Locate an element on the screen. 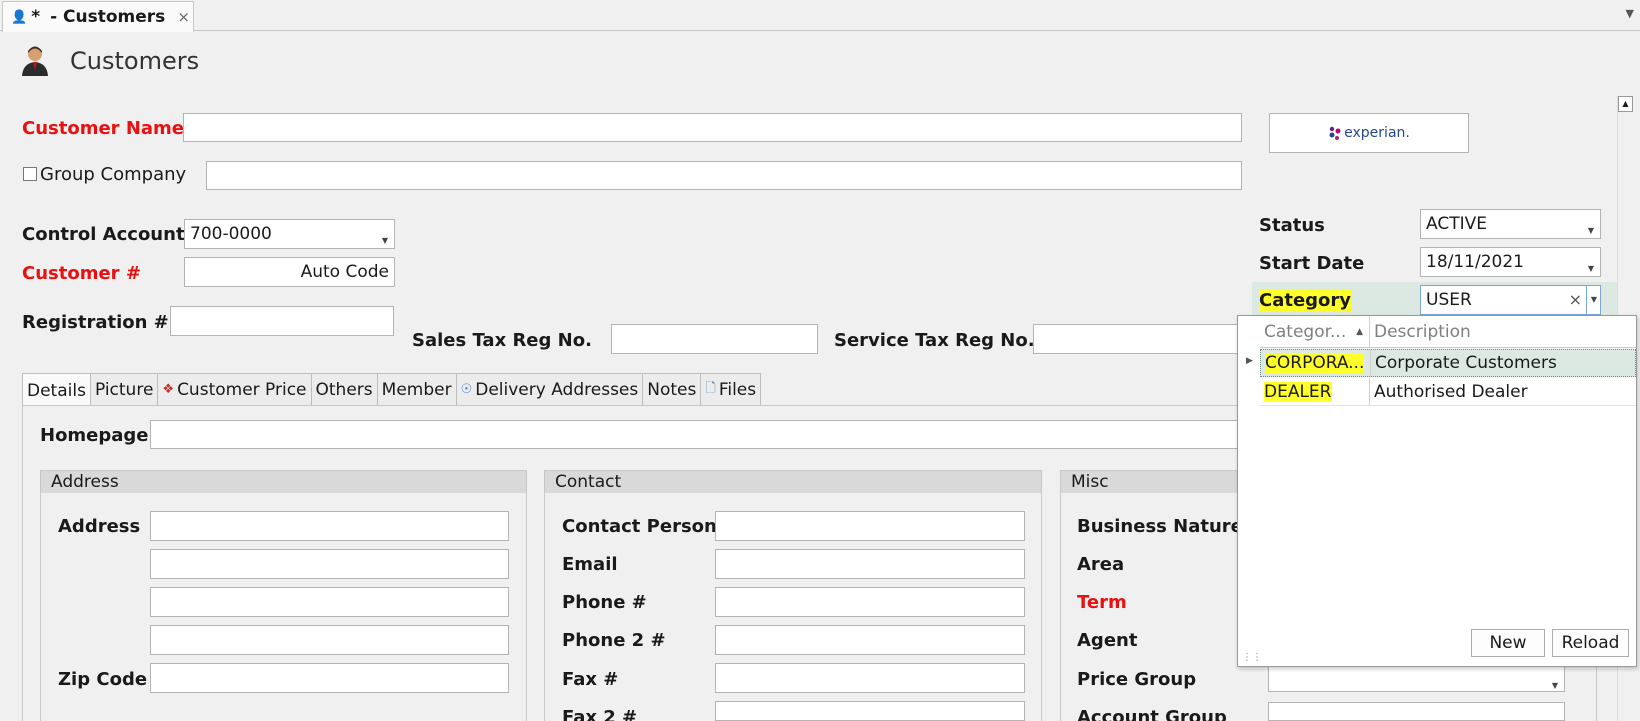  table-row: DEALER Authorised Dealer is located at coordinates (1448, 392).